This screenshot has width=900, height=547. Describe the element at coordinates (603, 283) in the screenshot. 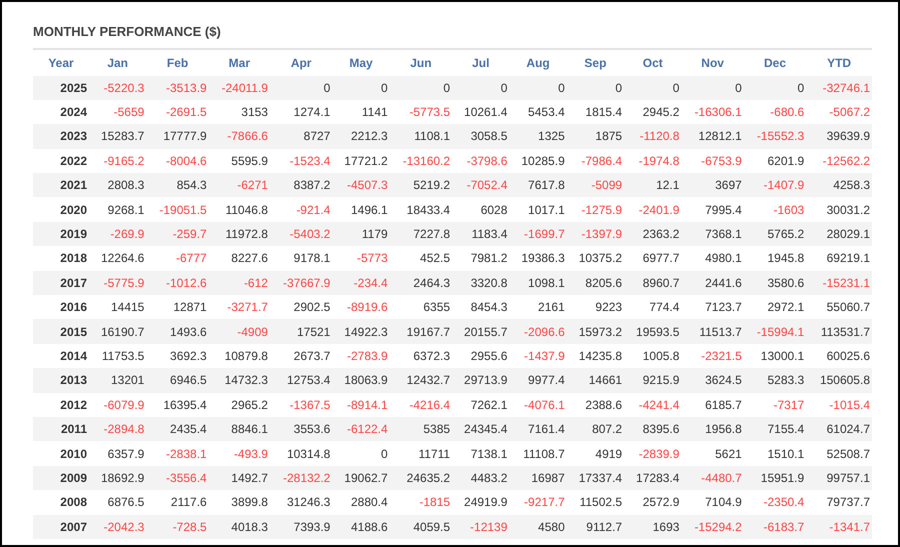

I see `value-cell: 8205.6` at that location.